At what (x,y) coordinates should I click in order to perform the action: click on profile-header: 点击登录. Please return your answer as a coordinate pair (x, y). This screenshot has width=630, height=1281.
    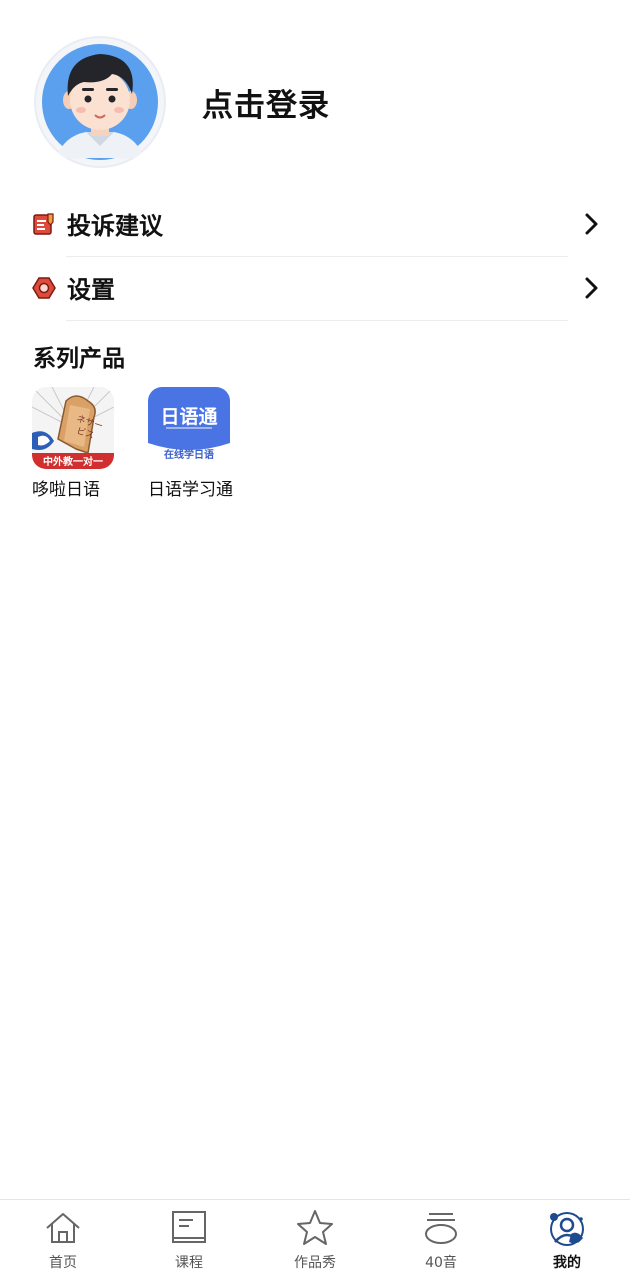
    Looking at the image, I should click on (315, 95).